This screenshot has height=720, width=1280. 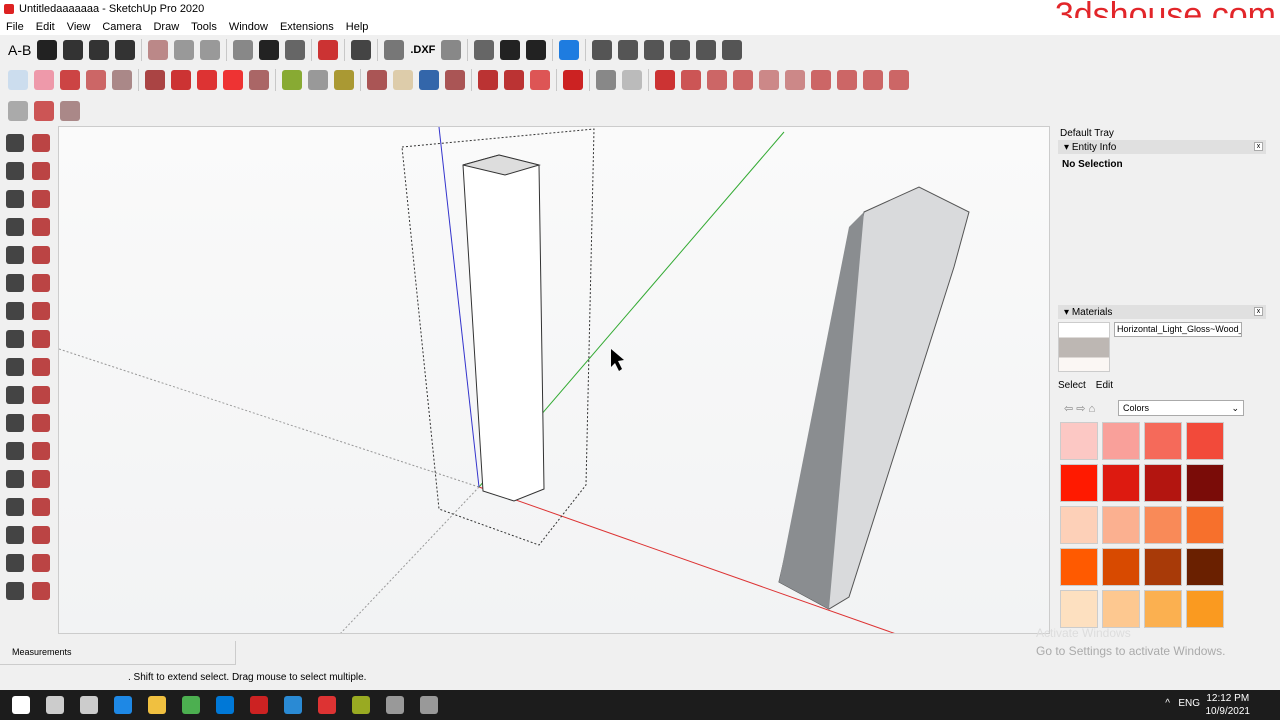 What do you see at coordinates (70, 80) in the screenshot?
I see `pencil-icon` at bounding box center [70, 80].